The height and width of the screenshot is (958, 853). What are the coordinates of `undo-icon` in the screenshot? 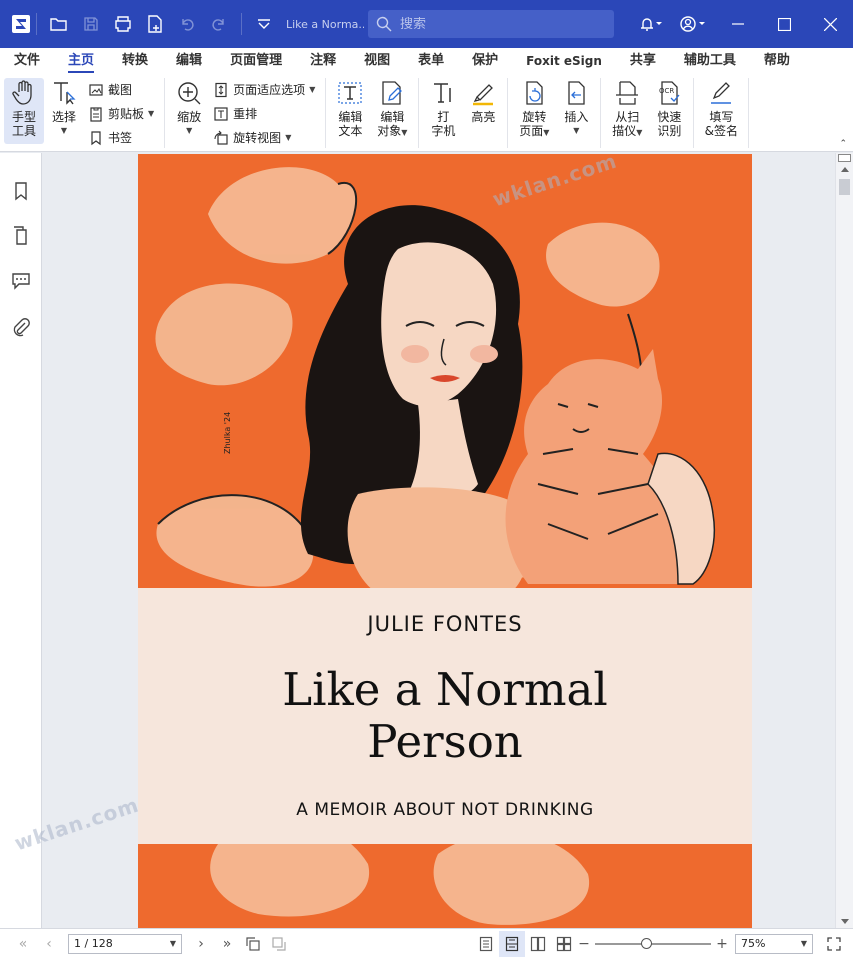 It's located at (187, 24).